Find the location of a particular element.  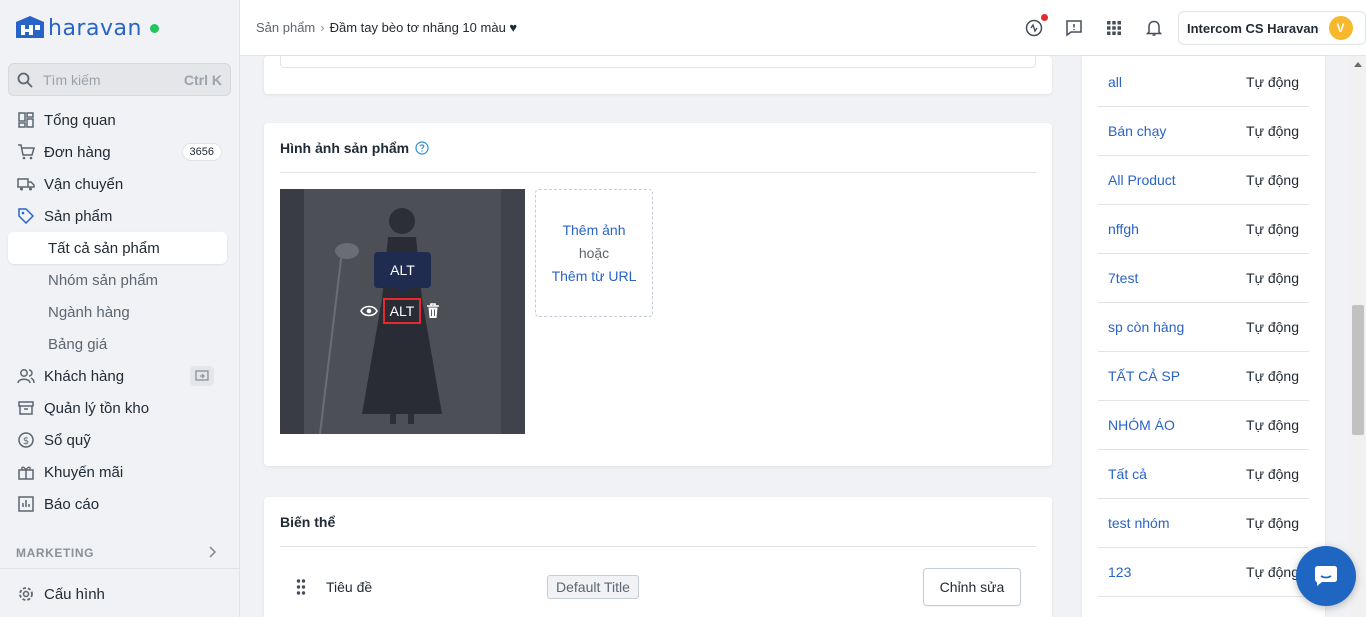

product-image-thumbnail: ALT ALT is located at coordinates (402, 311).